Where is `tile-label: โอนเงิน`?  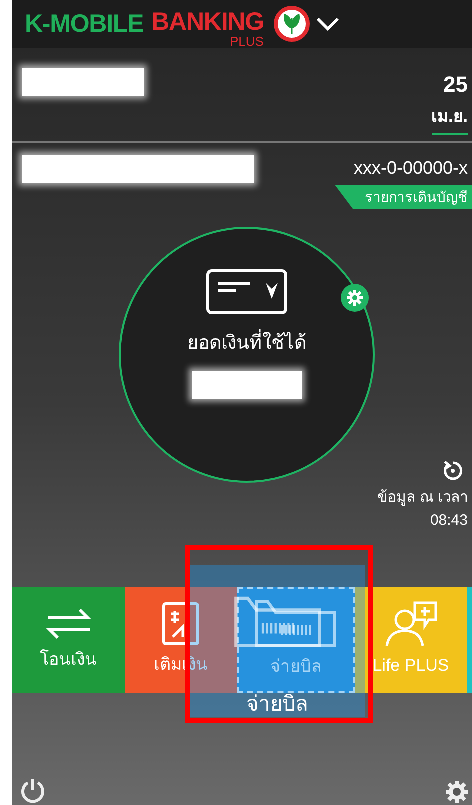 tile-label: โอนเงิน is located at coordinates (68, 660).